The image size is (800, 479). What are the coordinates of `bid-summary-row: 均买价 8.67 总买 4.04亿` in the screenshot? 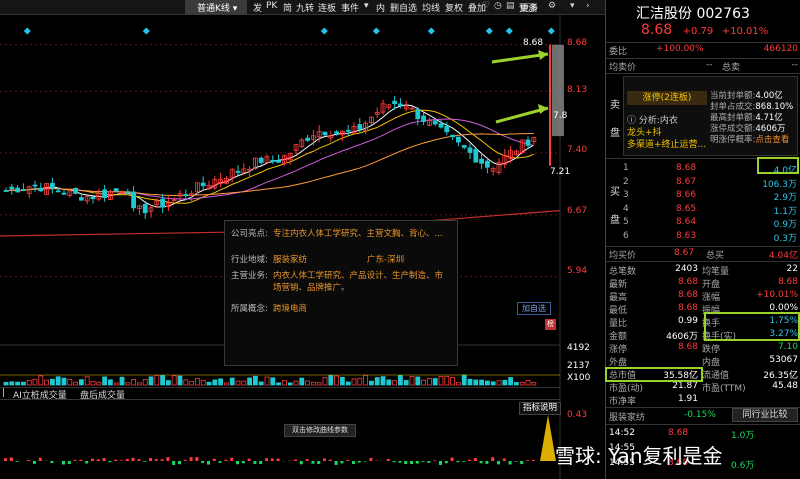 It's located at (703, 254).